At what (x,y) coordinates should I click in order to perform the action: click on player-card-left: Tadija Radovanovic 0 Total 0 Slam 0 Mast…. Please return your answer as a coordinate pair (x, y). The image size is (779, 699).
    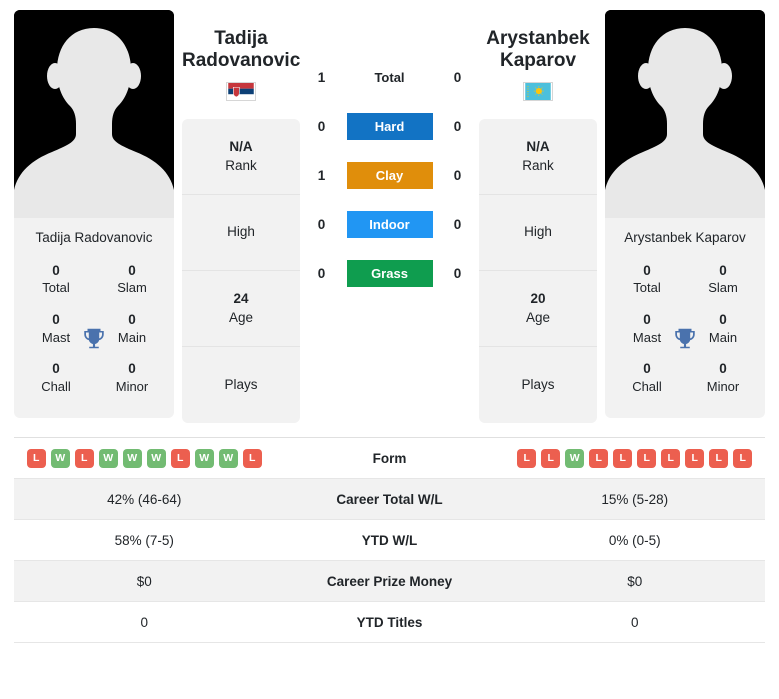
    Looking at the image, I should click on (94, 214).